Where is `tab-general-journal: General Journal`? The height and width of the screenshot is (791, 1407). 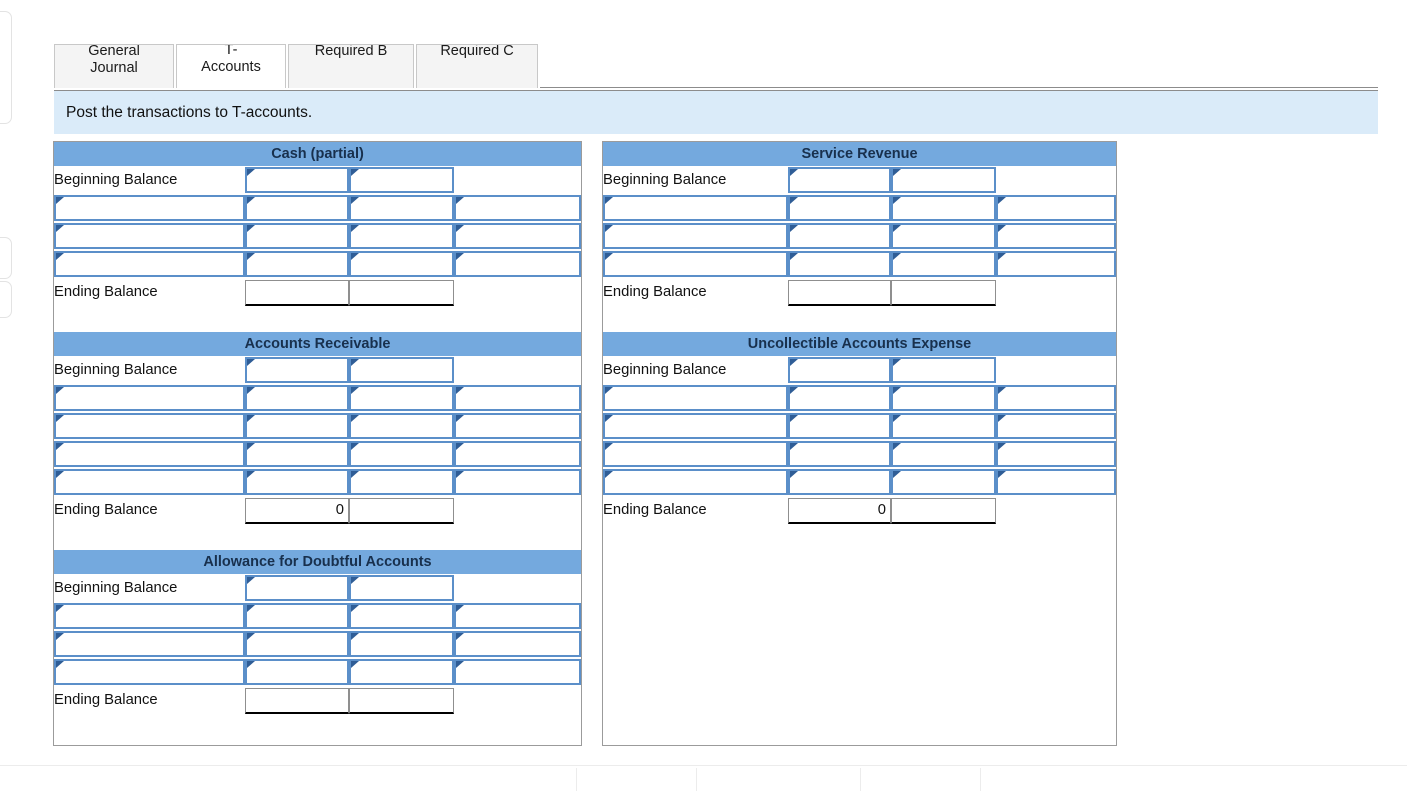 tab-general-journal: General Journal is located at coordinates (114, 66).